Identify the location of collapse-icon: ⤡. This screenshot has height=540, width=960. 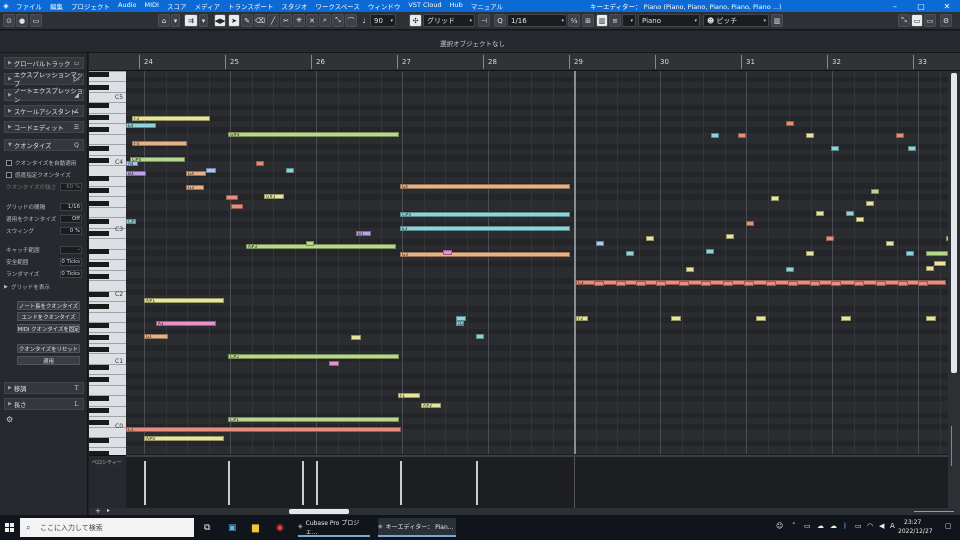
(904, 20).